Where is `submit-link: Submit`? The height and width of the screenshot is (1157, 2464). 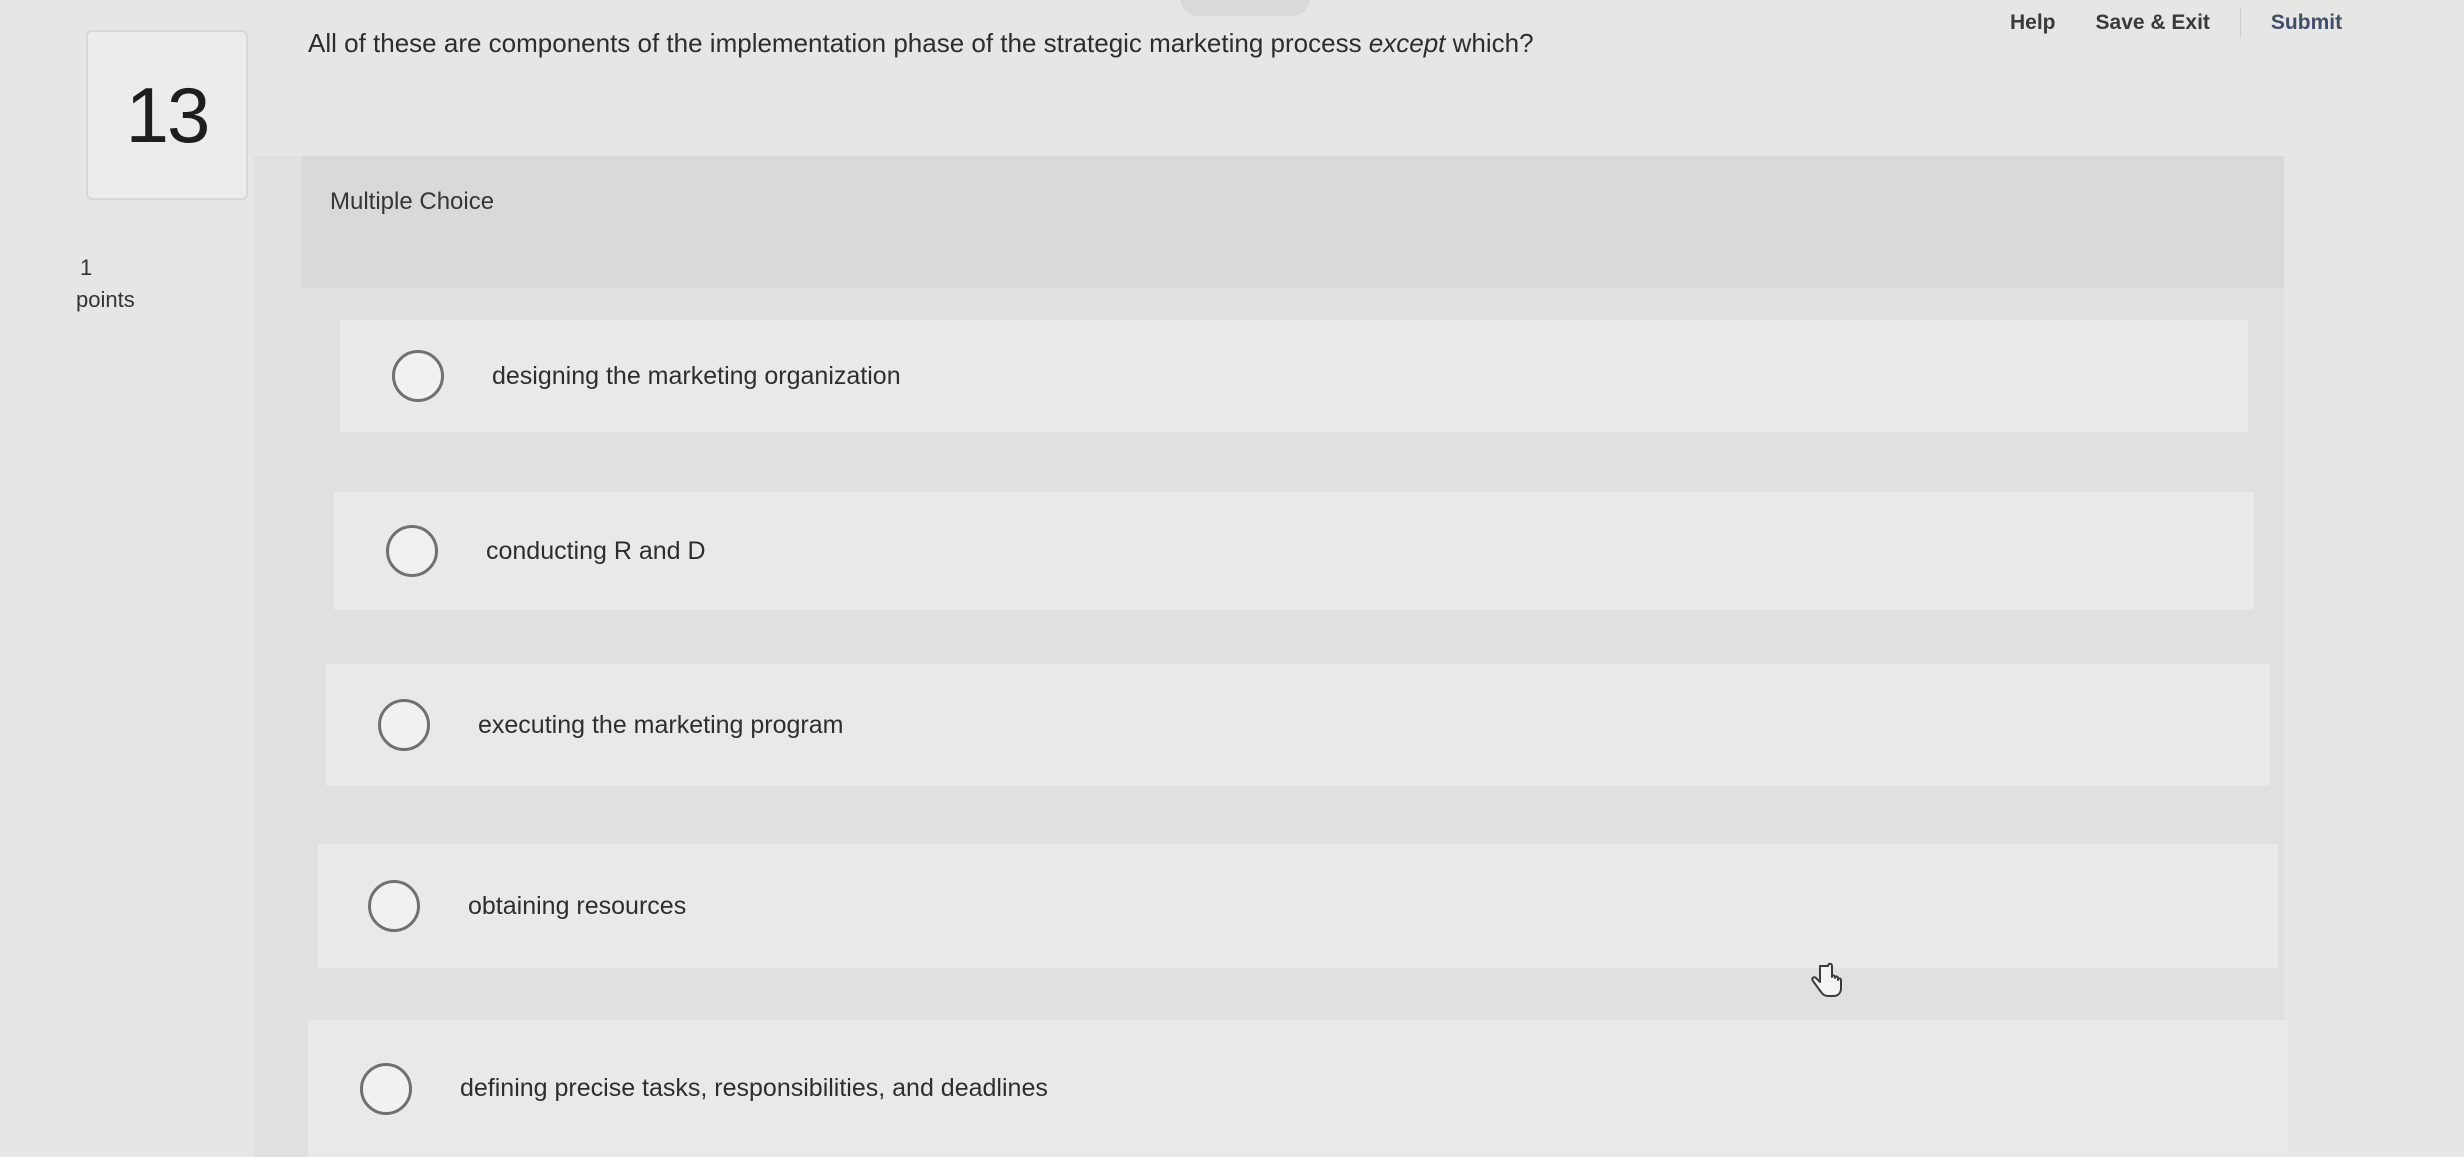 submit-link: Submit is located at coordinates (2301, 23).